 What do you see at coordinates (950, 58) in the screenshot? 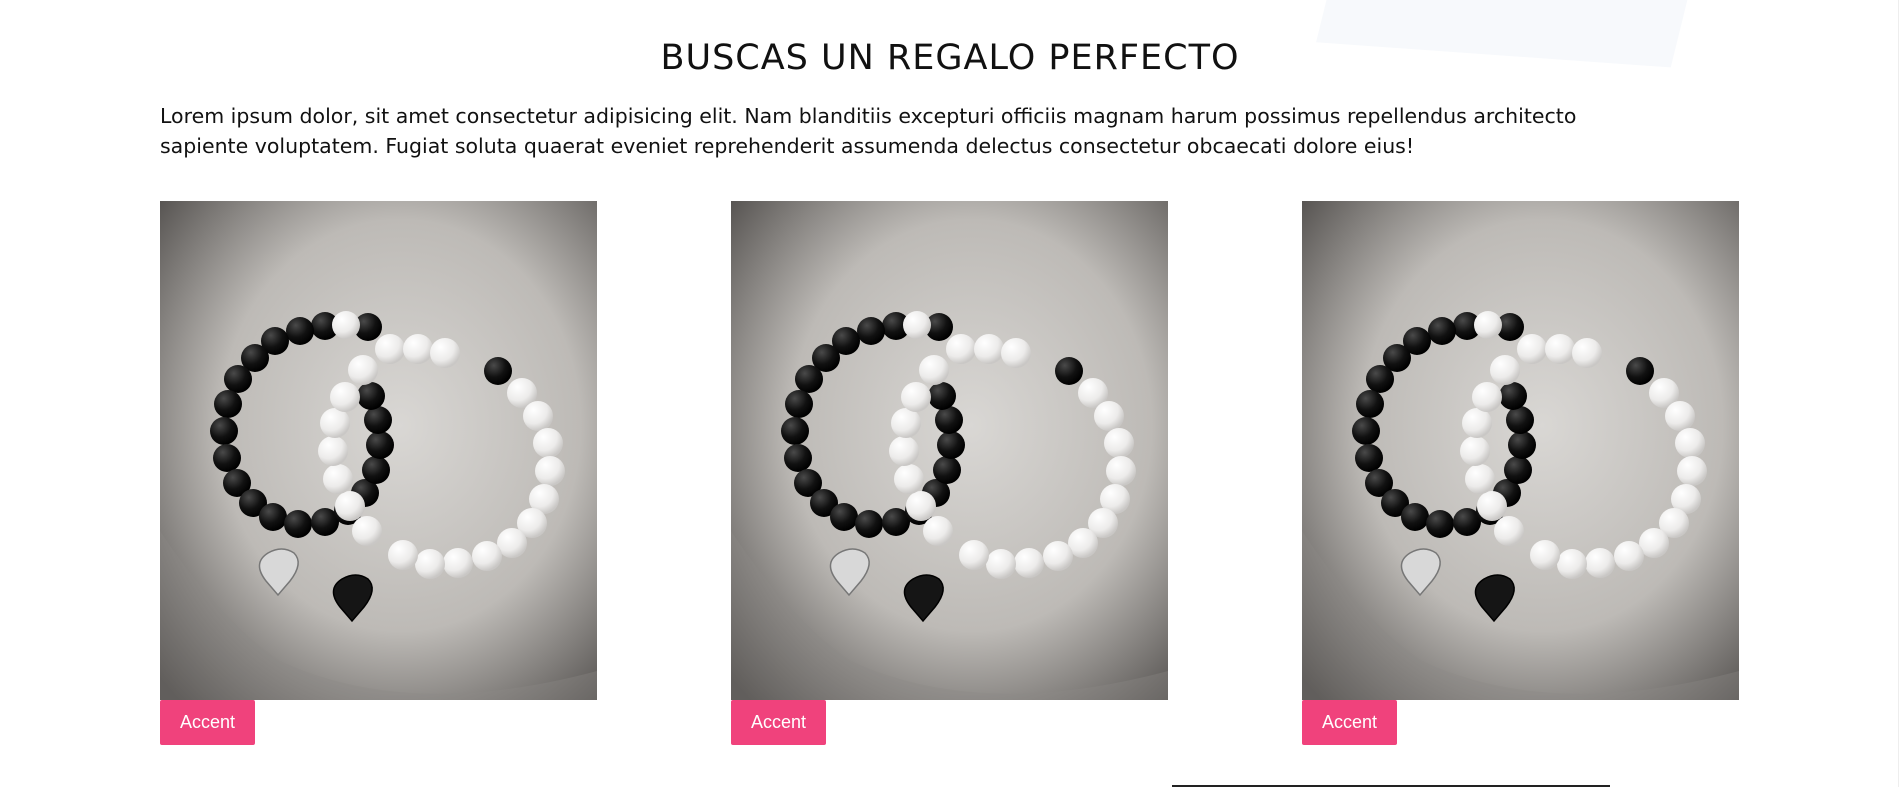
I see `section-title: BUSCAS UN REGALO PERFECTO` at bounding box center [950, 58].